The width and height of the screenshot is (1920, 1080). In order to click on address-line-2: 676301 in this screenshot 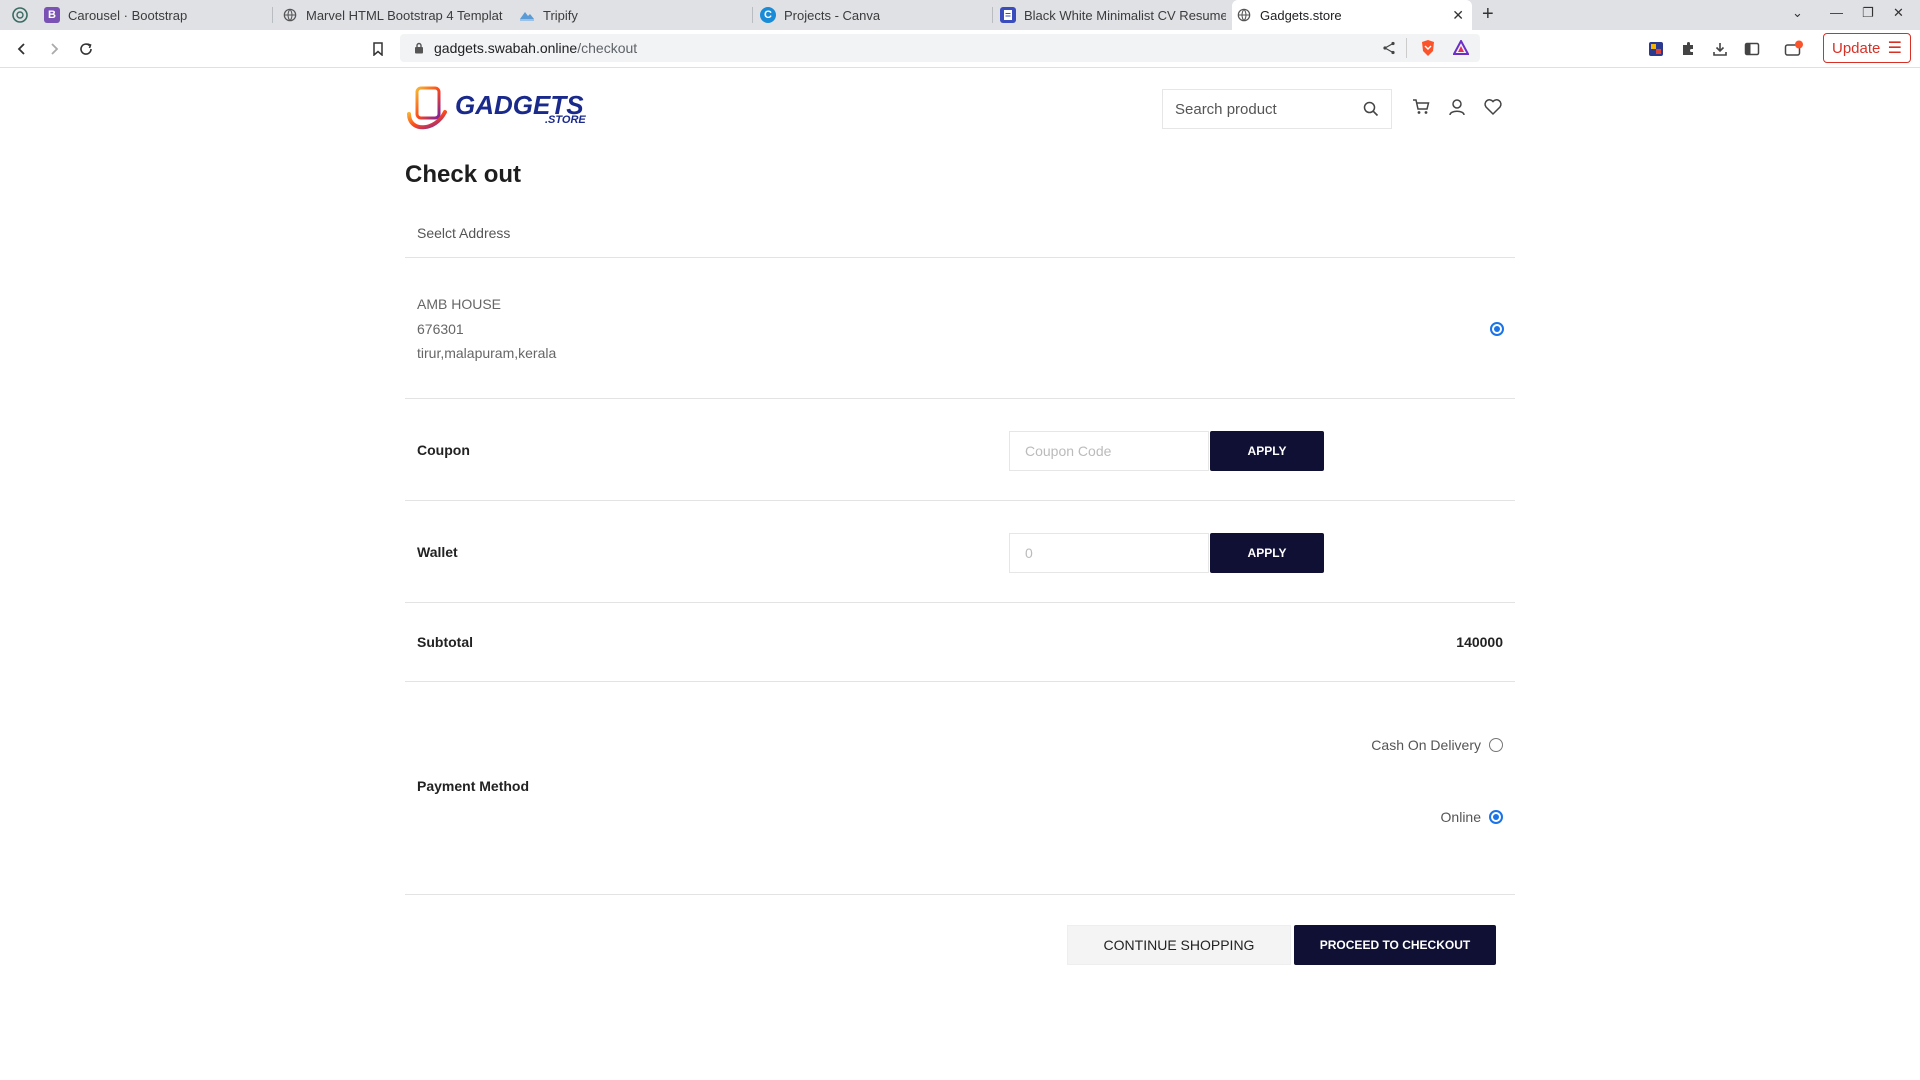, I will do `click(440, 328)`.